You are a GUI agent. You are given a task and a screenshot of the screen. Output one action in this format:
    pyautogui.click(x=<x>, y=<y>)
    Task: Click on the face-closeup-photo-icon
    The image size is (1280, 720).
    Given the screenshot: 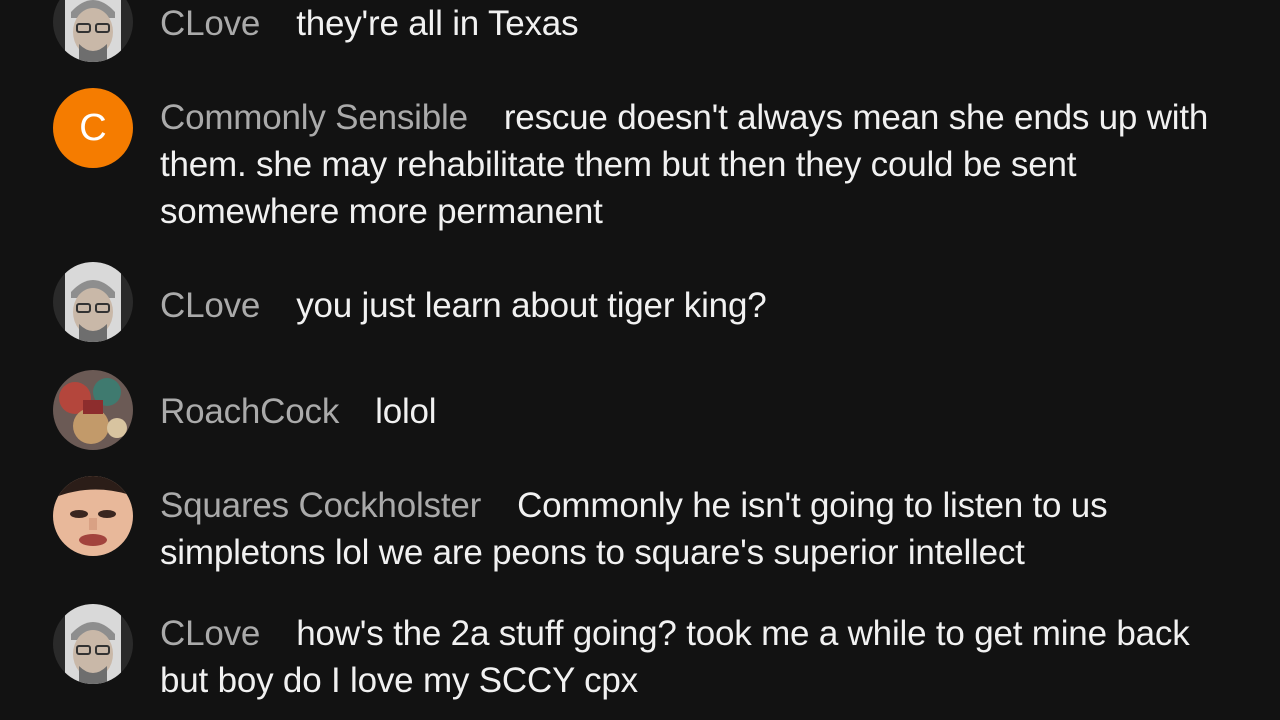 What is the action you would take?
    pyautogui.click(x=93, y=516)
    